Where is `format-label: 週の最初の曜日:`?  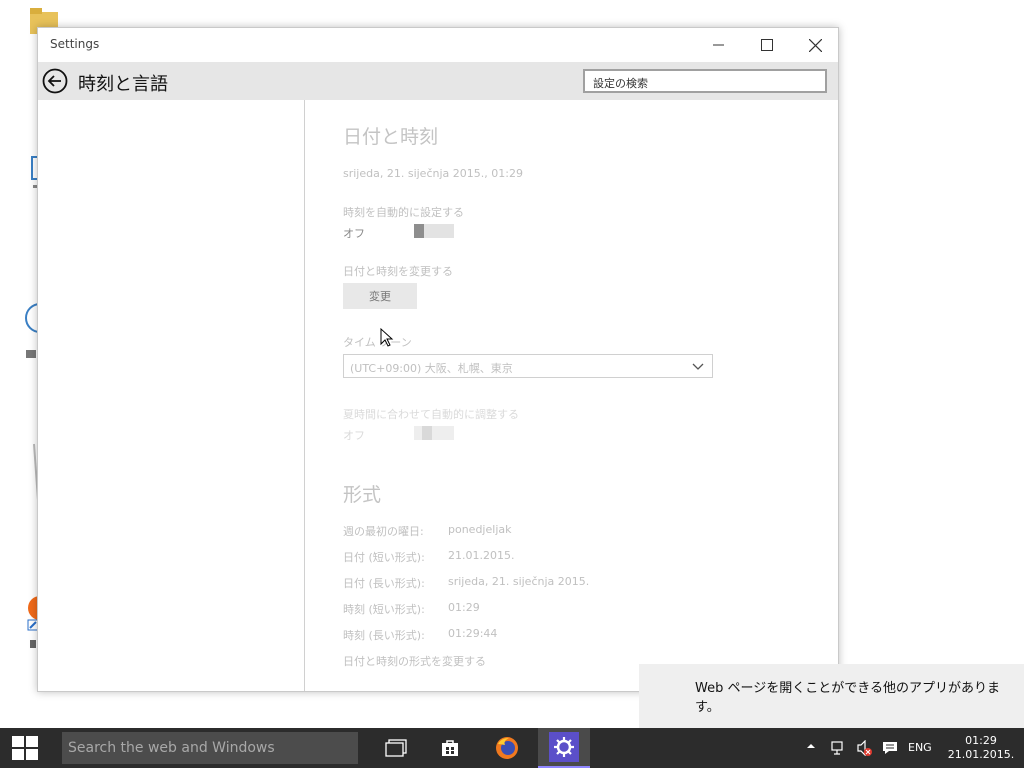 format-label: 週の最初の曜日: is located at coordinates (383, 531).